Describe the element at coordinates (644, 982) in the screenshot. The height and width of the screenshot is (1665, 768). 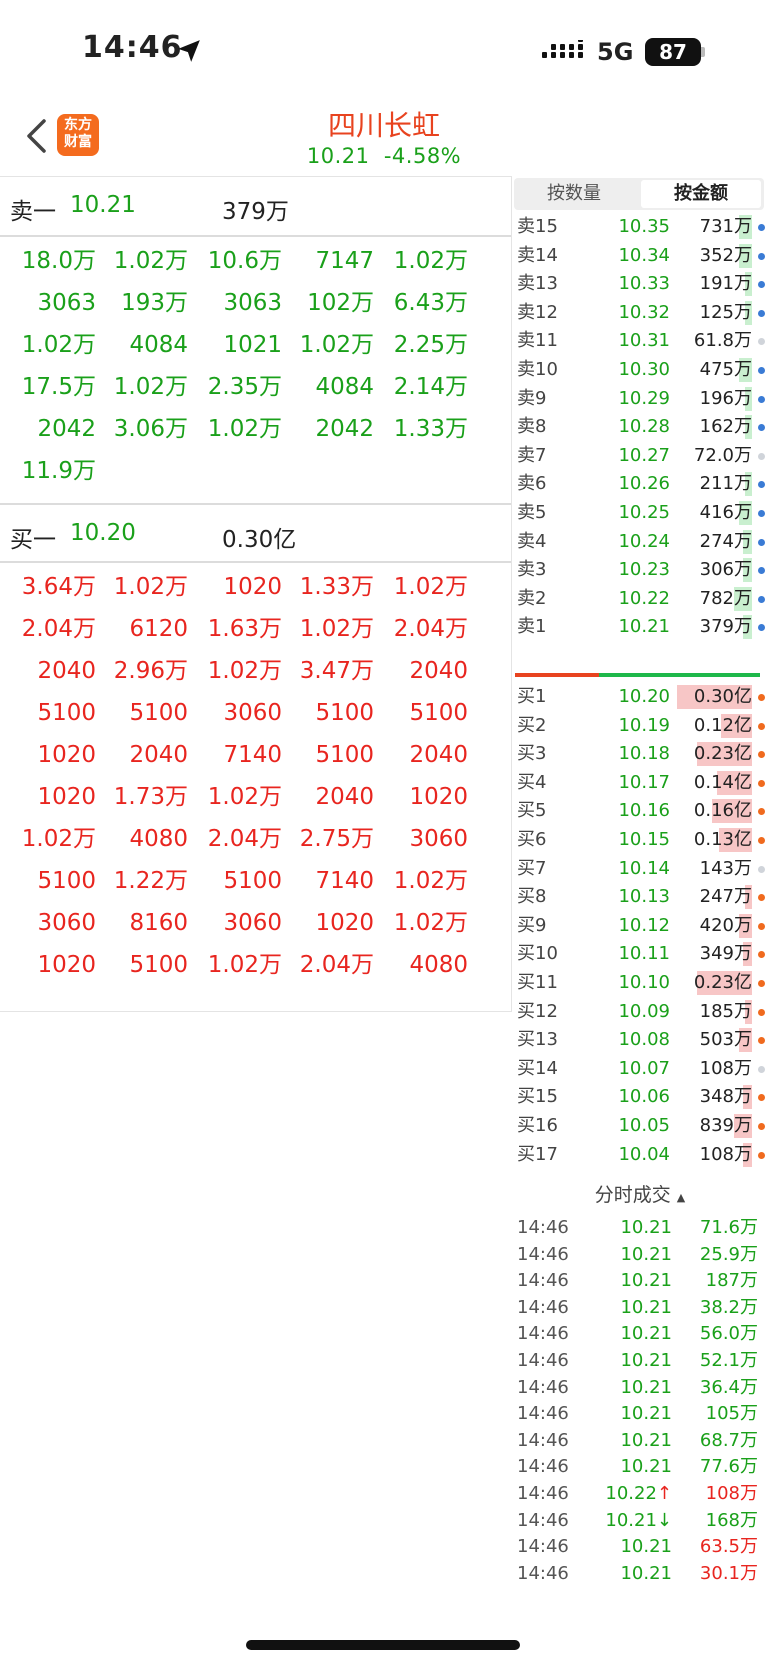
I see `bid-level-price: 10.10` at that location.